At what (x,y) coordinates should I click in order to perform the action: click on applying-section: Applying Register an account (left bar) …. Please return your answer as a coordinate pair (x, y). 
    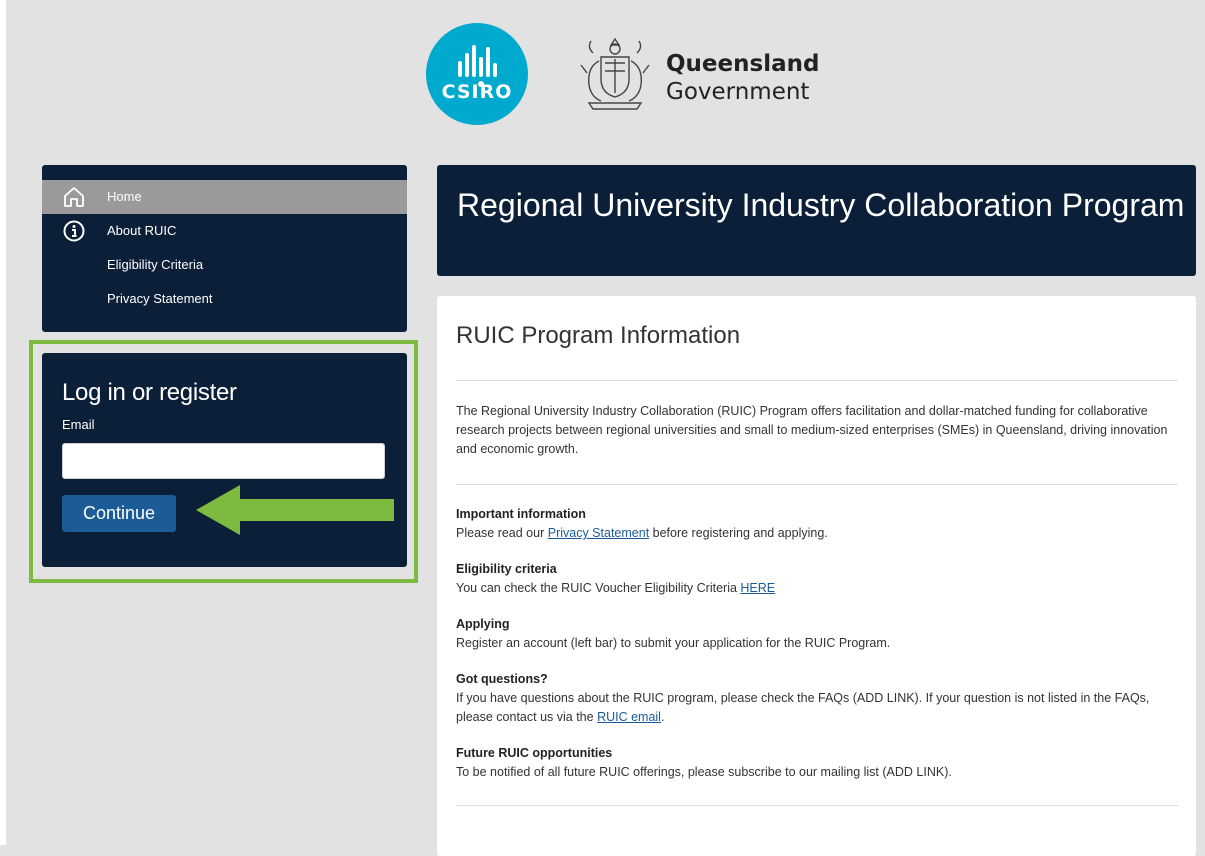
    Looking at the image, I should click on (818, 634).